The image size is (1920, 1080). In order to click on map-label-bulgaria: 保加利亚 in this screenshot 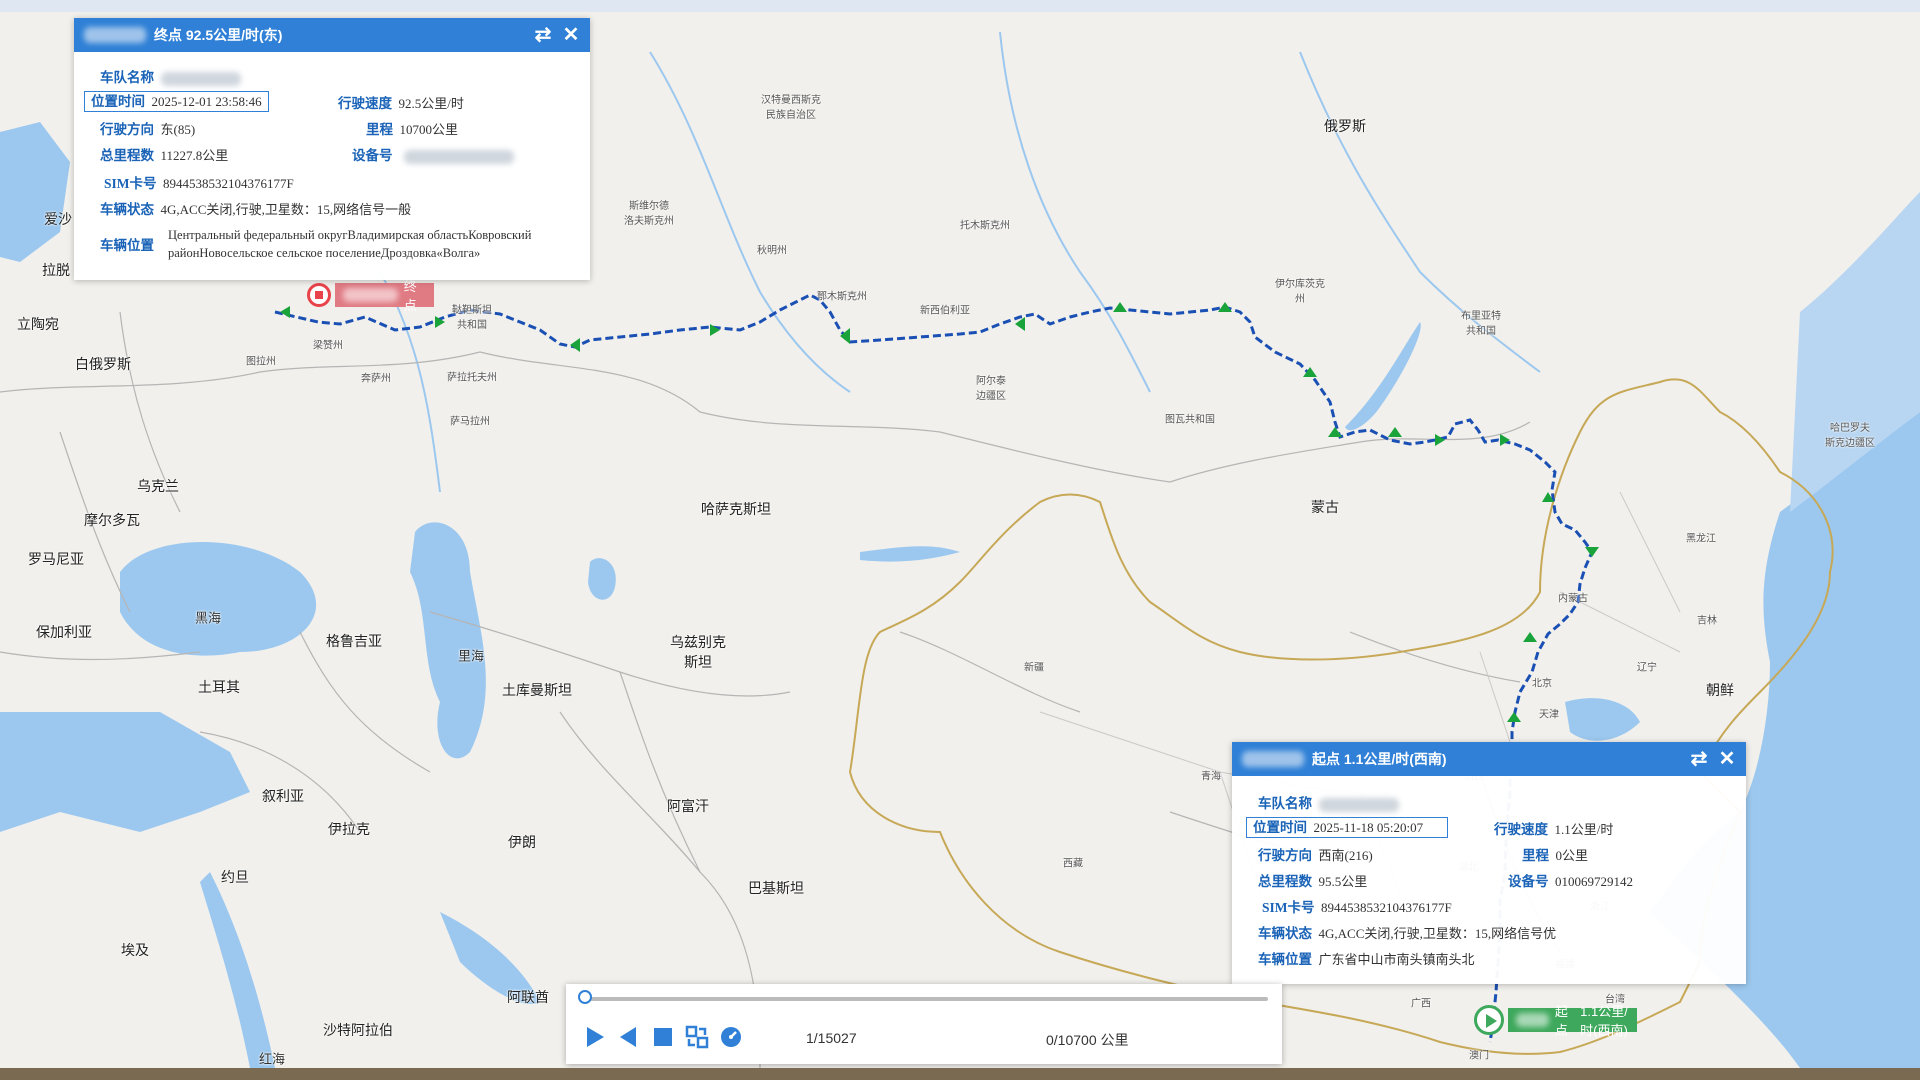, I will do `click(64, 633)`.